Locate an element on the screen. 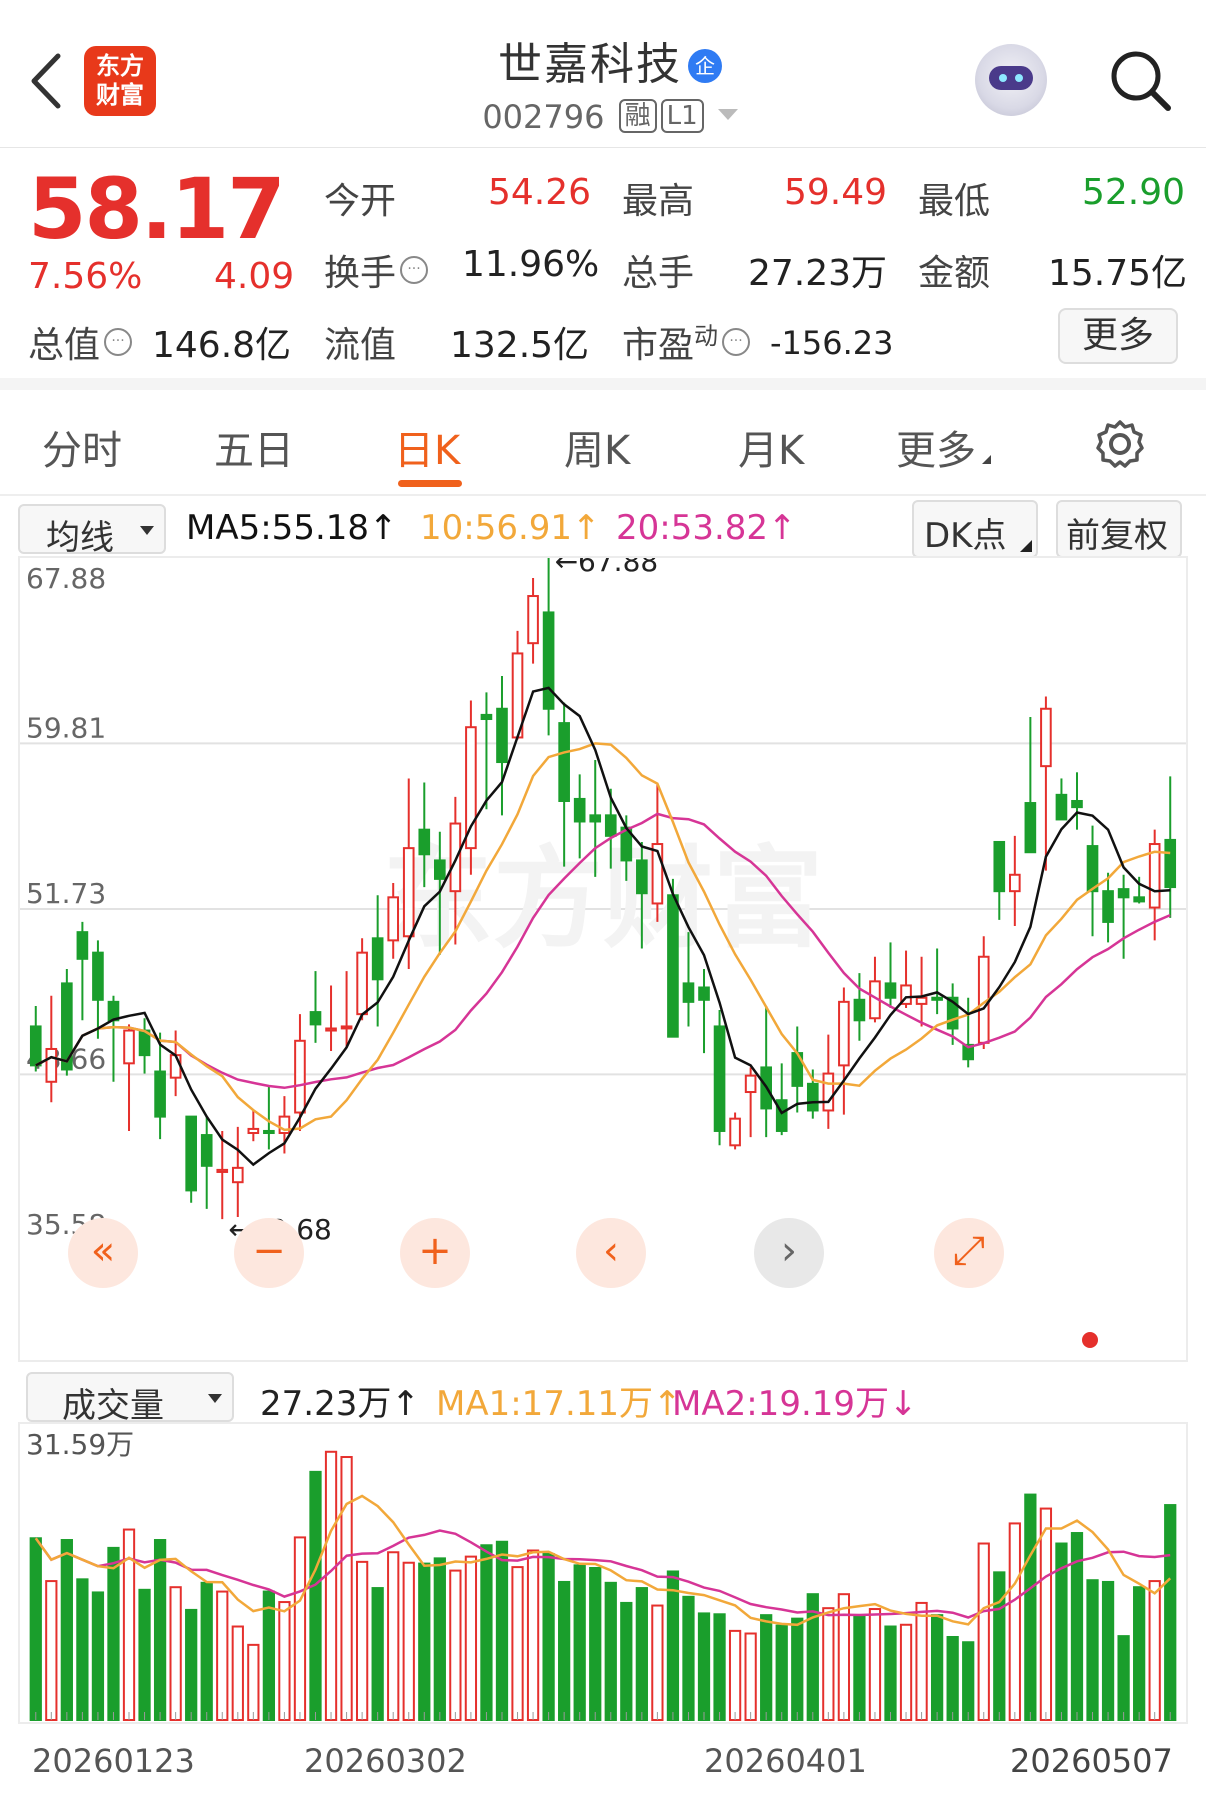 This screenshot has height=1803, width=1206. zoom-out-icon: − is located at coordinates (269, 1253).